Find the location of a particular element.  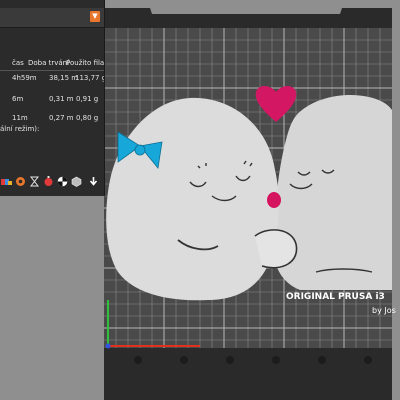

hourglass-icon is located at coordinates (34, 181).